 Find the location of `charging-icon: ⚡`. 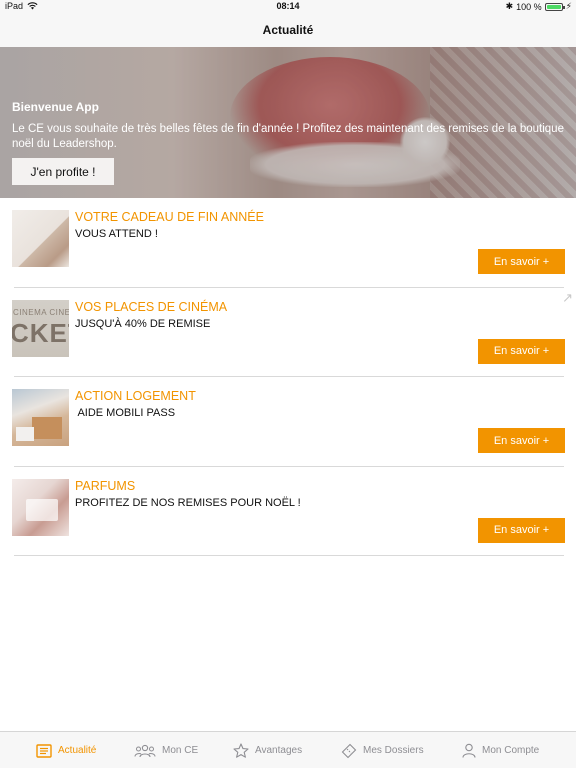

charging-icon: ⚡ is located at coordinates (568, 6).